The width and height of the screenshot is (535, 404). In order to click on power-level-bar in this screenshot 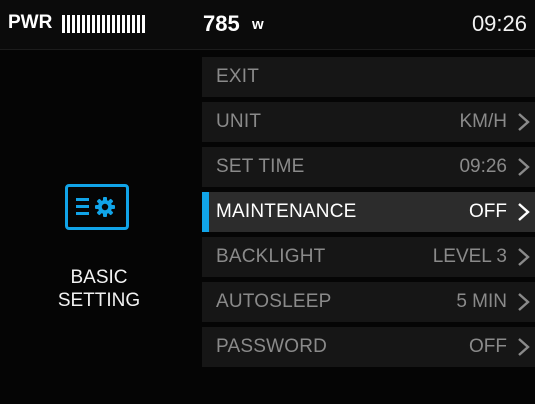, I will do `click(103, 24)`.